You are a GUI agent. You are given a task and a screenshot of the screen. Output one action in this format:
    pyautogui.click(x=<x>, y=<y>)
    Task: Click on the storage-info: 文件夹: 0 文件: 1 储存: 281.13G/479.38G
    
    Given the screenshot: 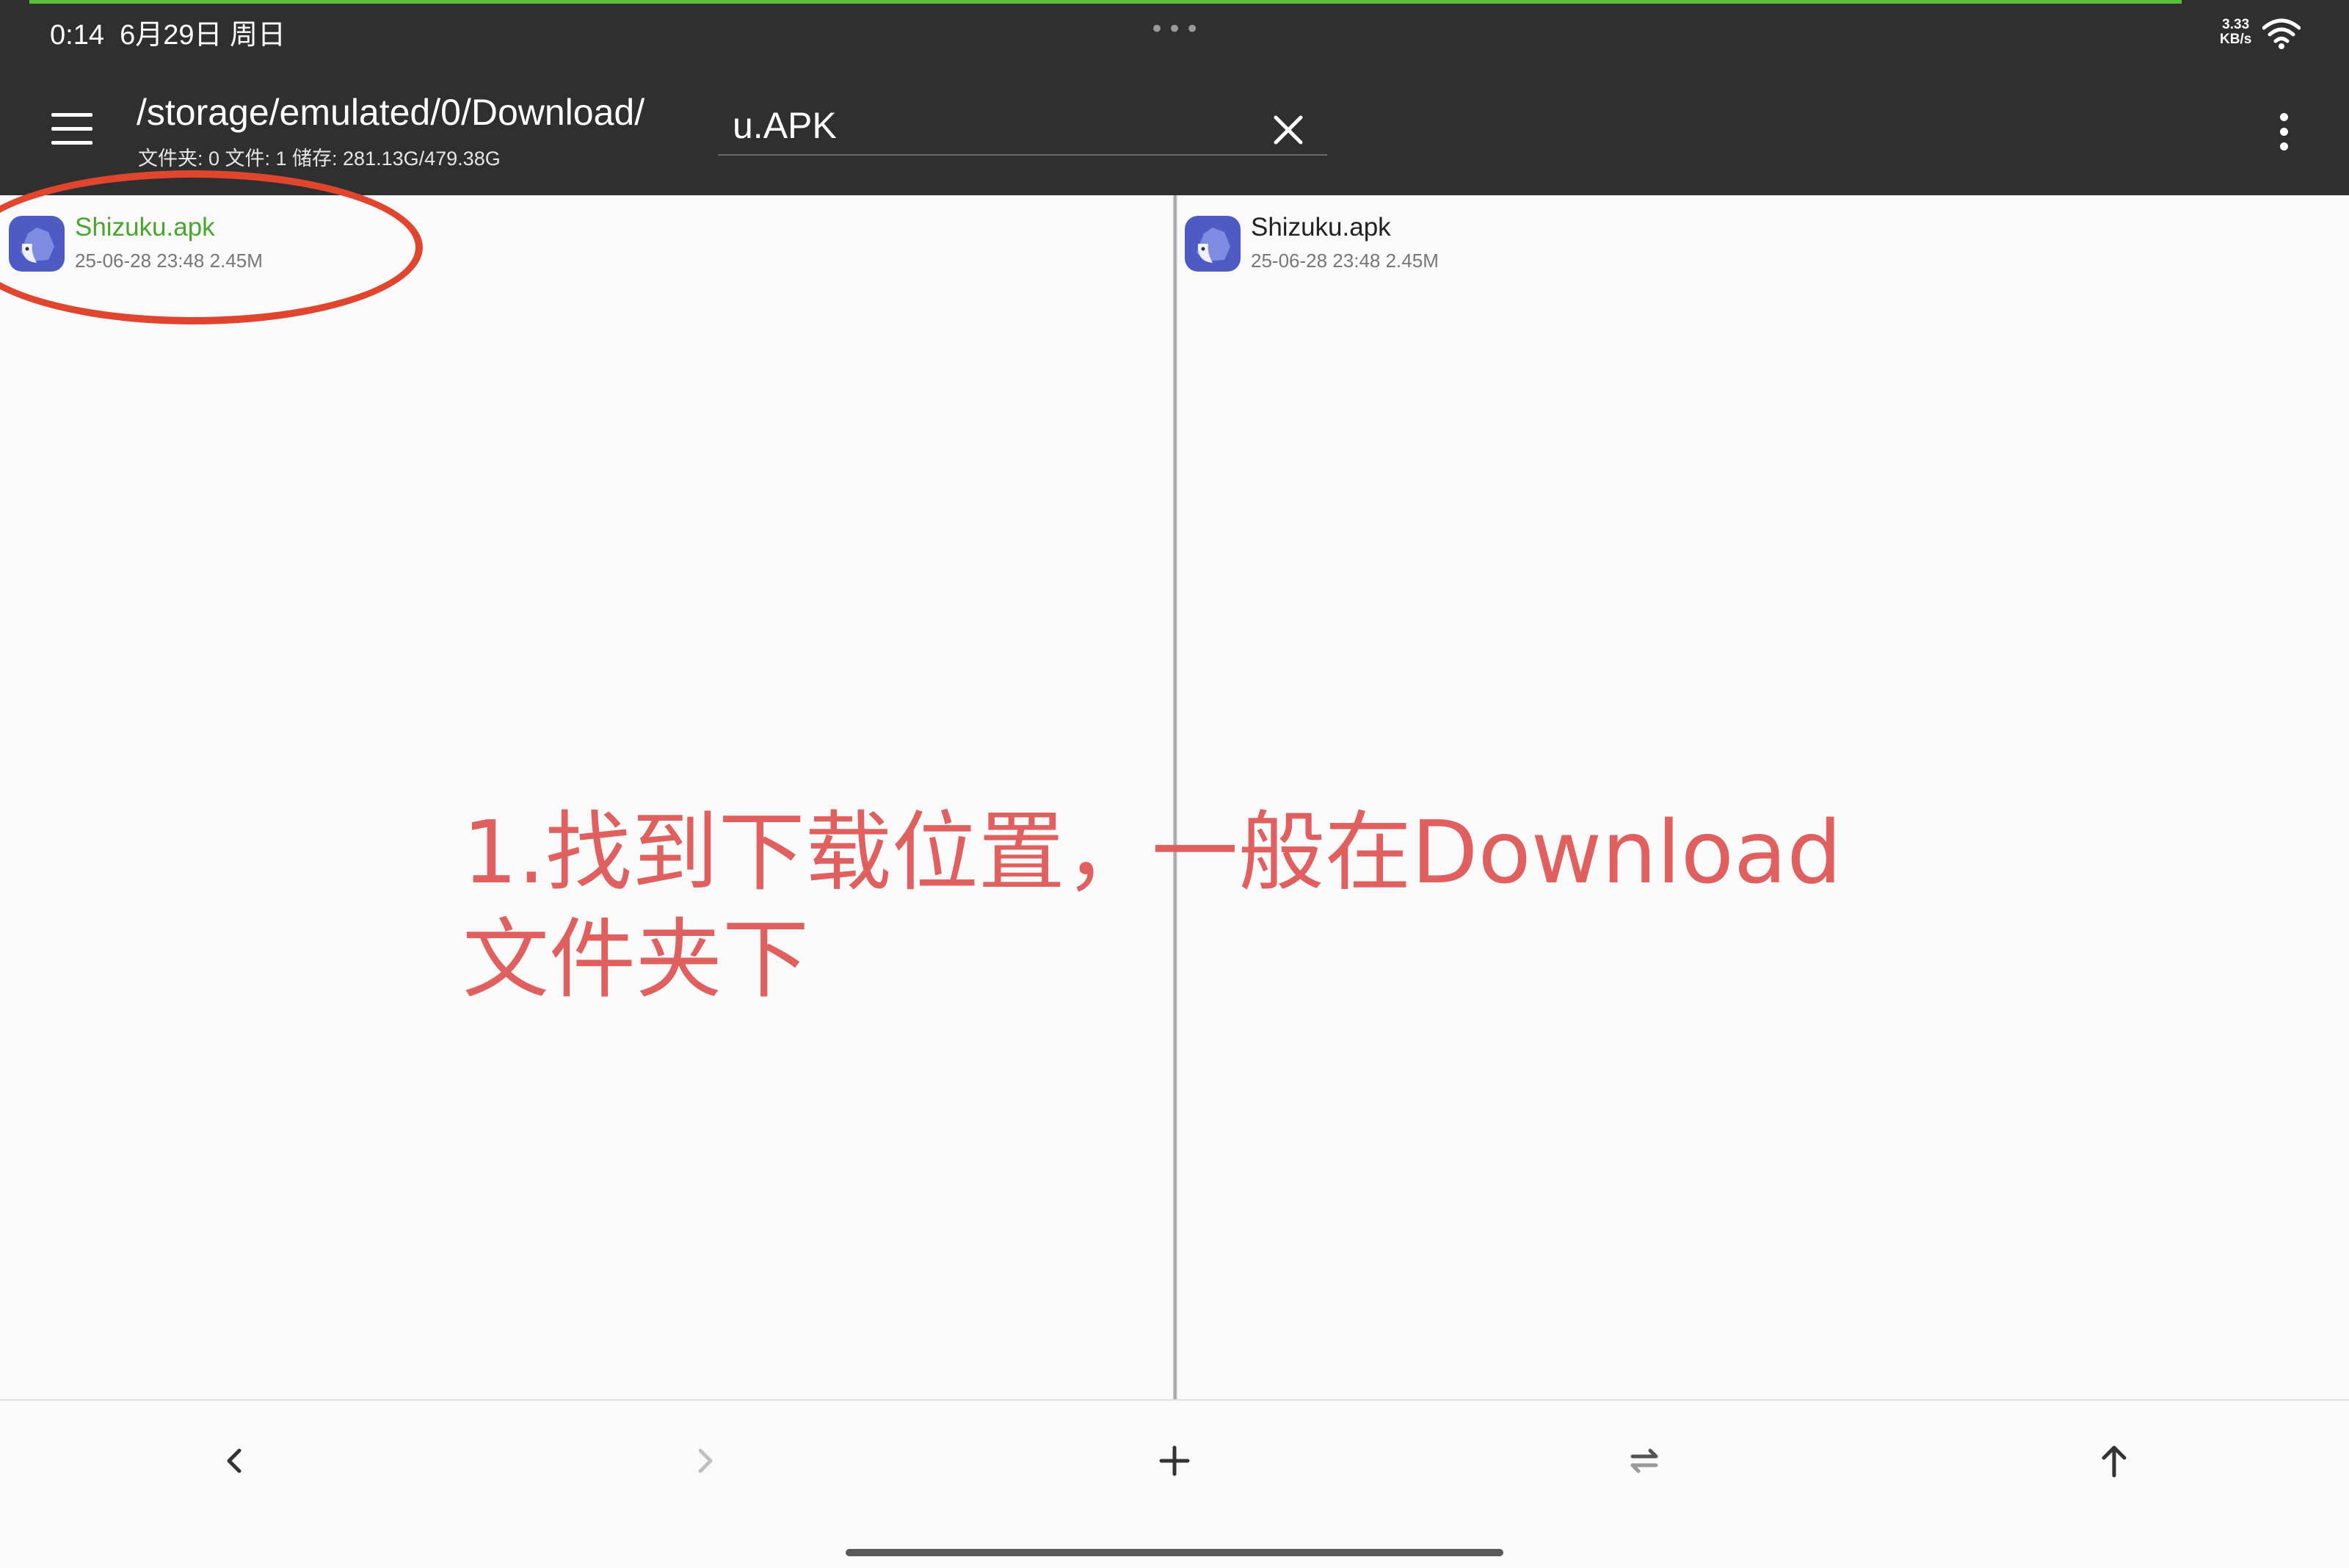 What is the action you would take?
    pyautogui.click(x=319, y=159)
    